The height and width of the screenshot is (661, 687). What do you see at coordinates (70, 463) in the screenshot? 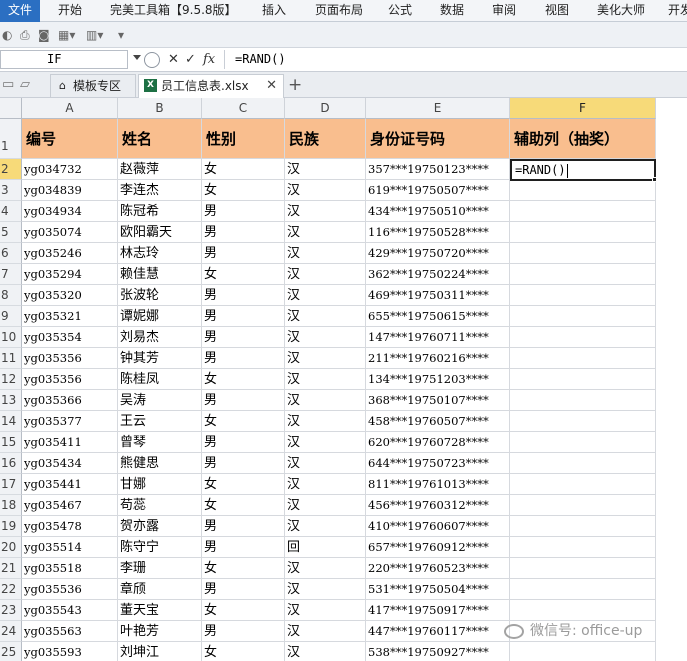
I see `cell-id: yg035434` at bounding box center [70, 463].